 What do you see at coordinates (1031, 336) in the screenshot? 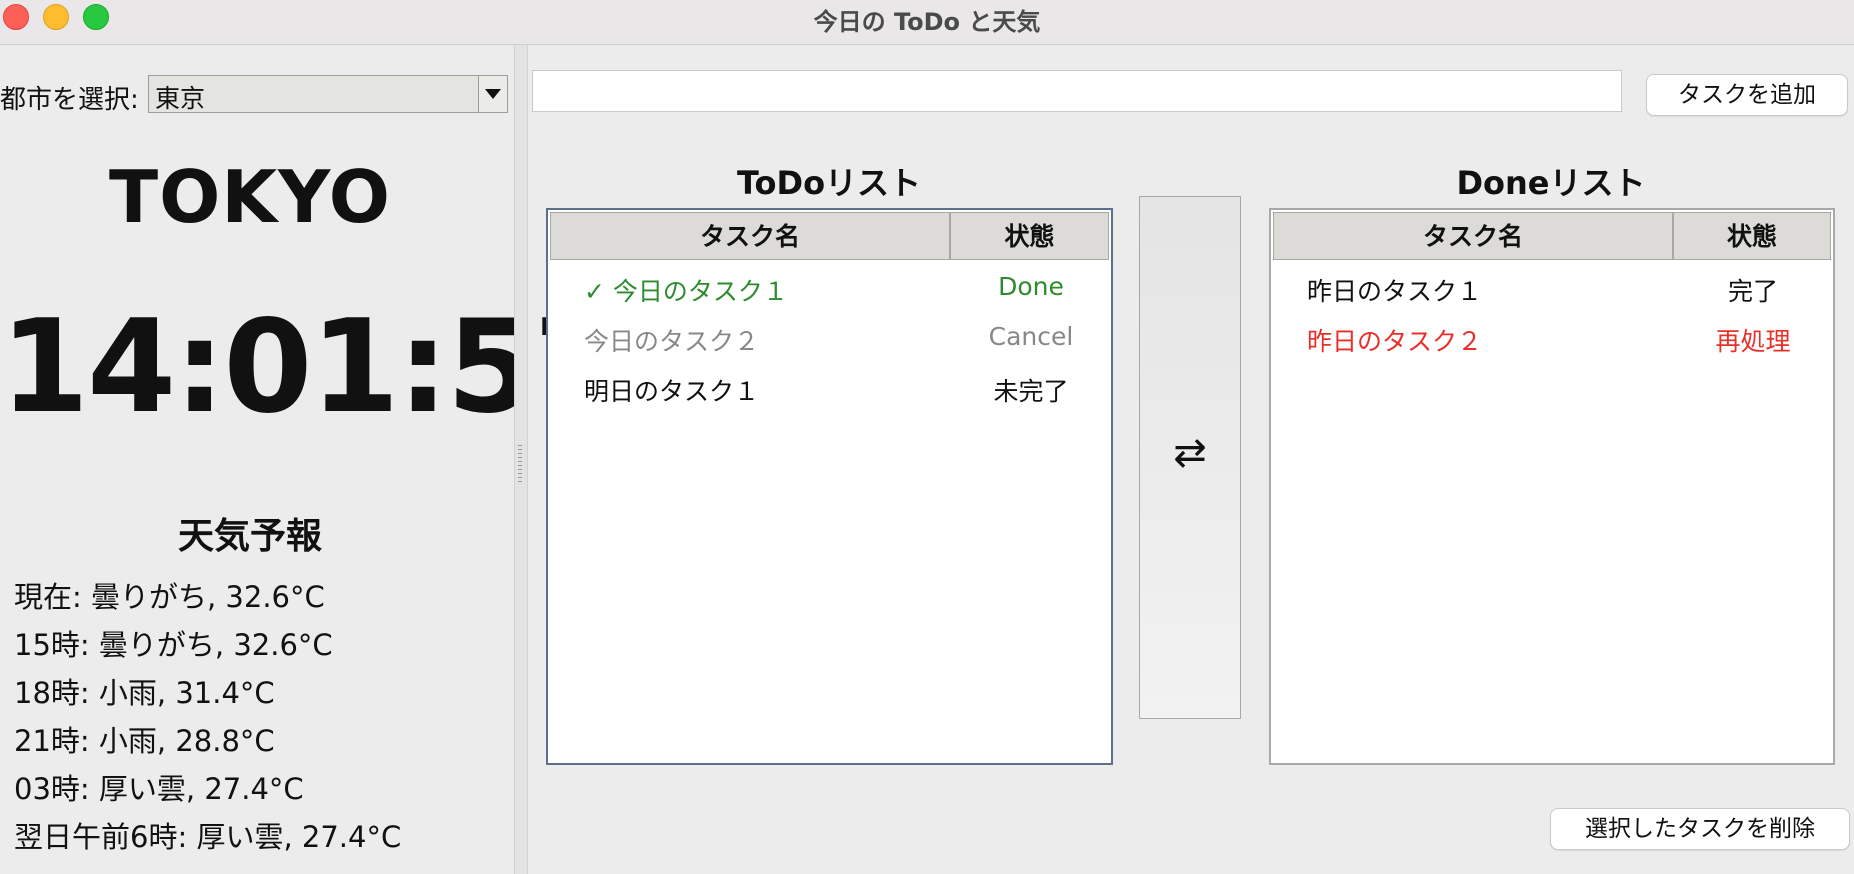
I see `task-status-cell: Cancel` at bounding box center [1031, 336].